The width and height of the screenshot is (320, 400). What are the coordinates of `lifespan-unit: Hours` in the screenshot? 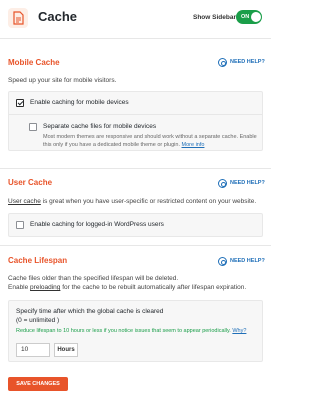 It's located at (66, 350).